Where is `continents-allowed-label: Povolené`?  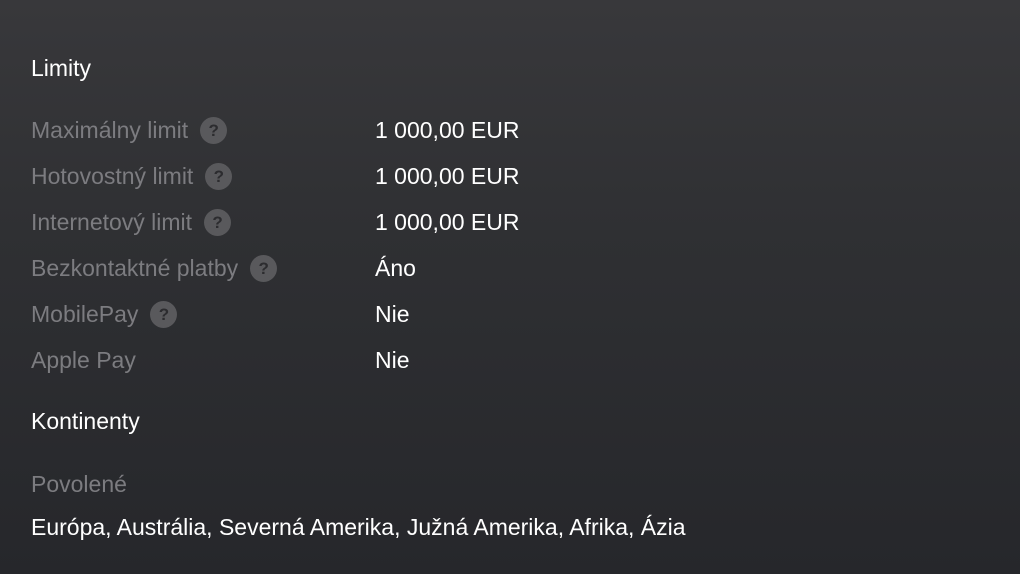 continents-allowed-label: Povolené is located at coordinates (79, 484).